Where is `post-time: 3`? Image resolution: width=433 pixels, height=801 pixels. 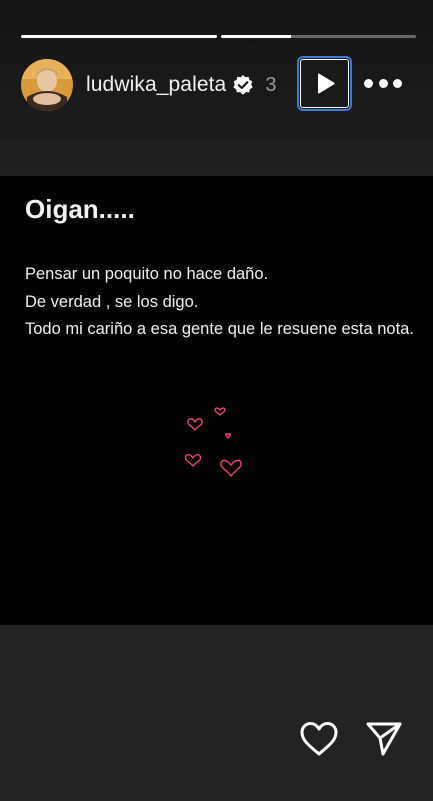 post-time: 3 is located at coordinates (271, 84).